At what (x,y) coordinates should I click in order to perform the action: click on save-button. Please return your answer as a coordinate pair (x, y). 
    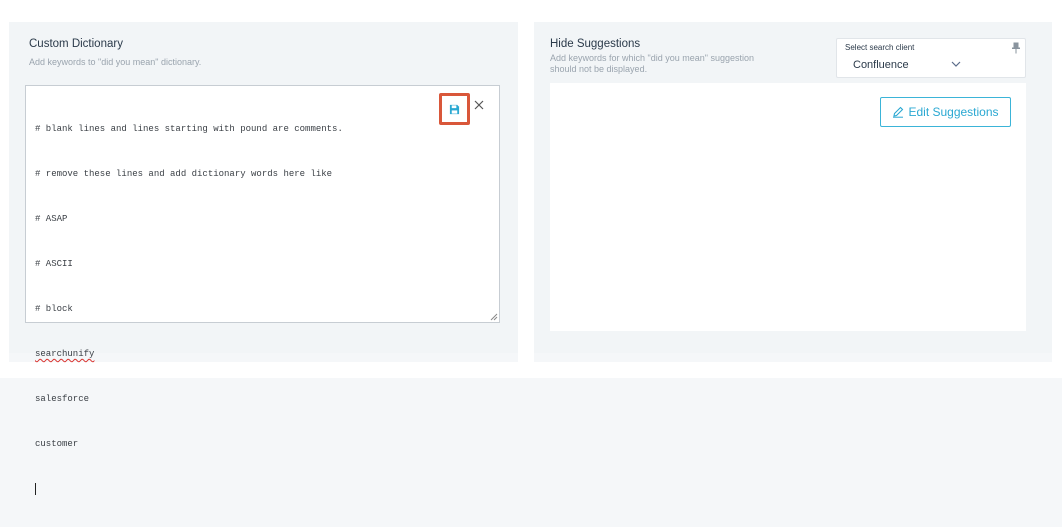
    Looking at the image, I should click on (454, 109).